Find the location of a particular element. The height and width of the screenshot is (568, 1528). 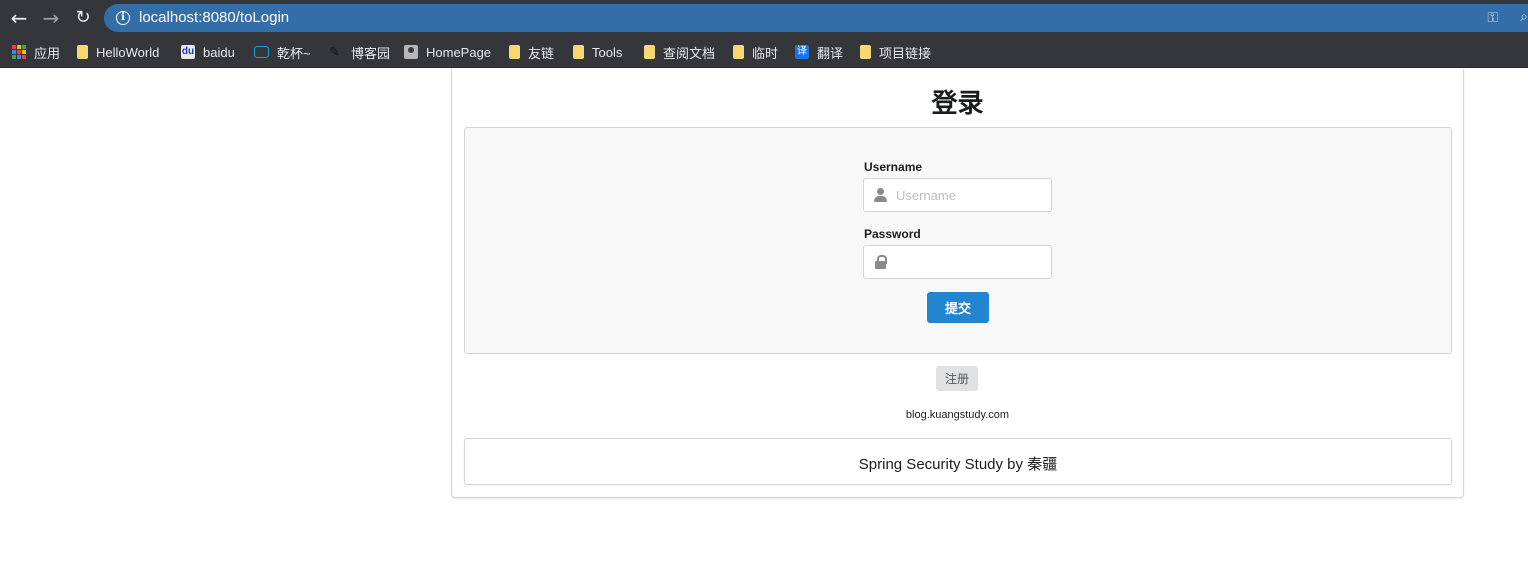

back-arrow-icon: ← is located at coordinates (19, 18).